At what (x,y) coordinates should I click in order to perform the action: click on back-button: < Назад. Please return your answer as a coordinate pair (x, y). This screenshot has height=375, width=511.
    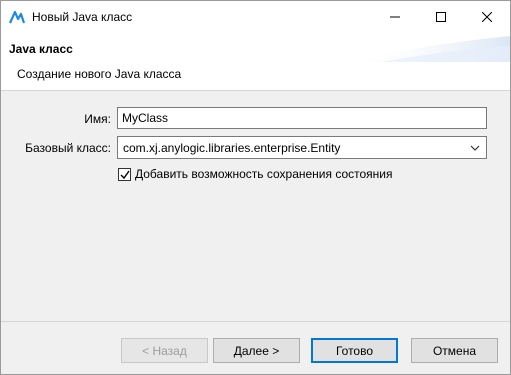
    Looking at the image, I should click on (164, 350).